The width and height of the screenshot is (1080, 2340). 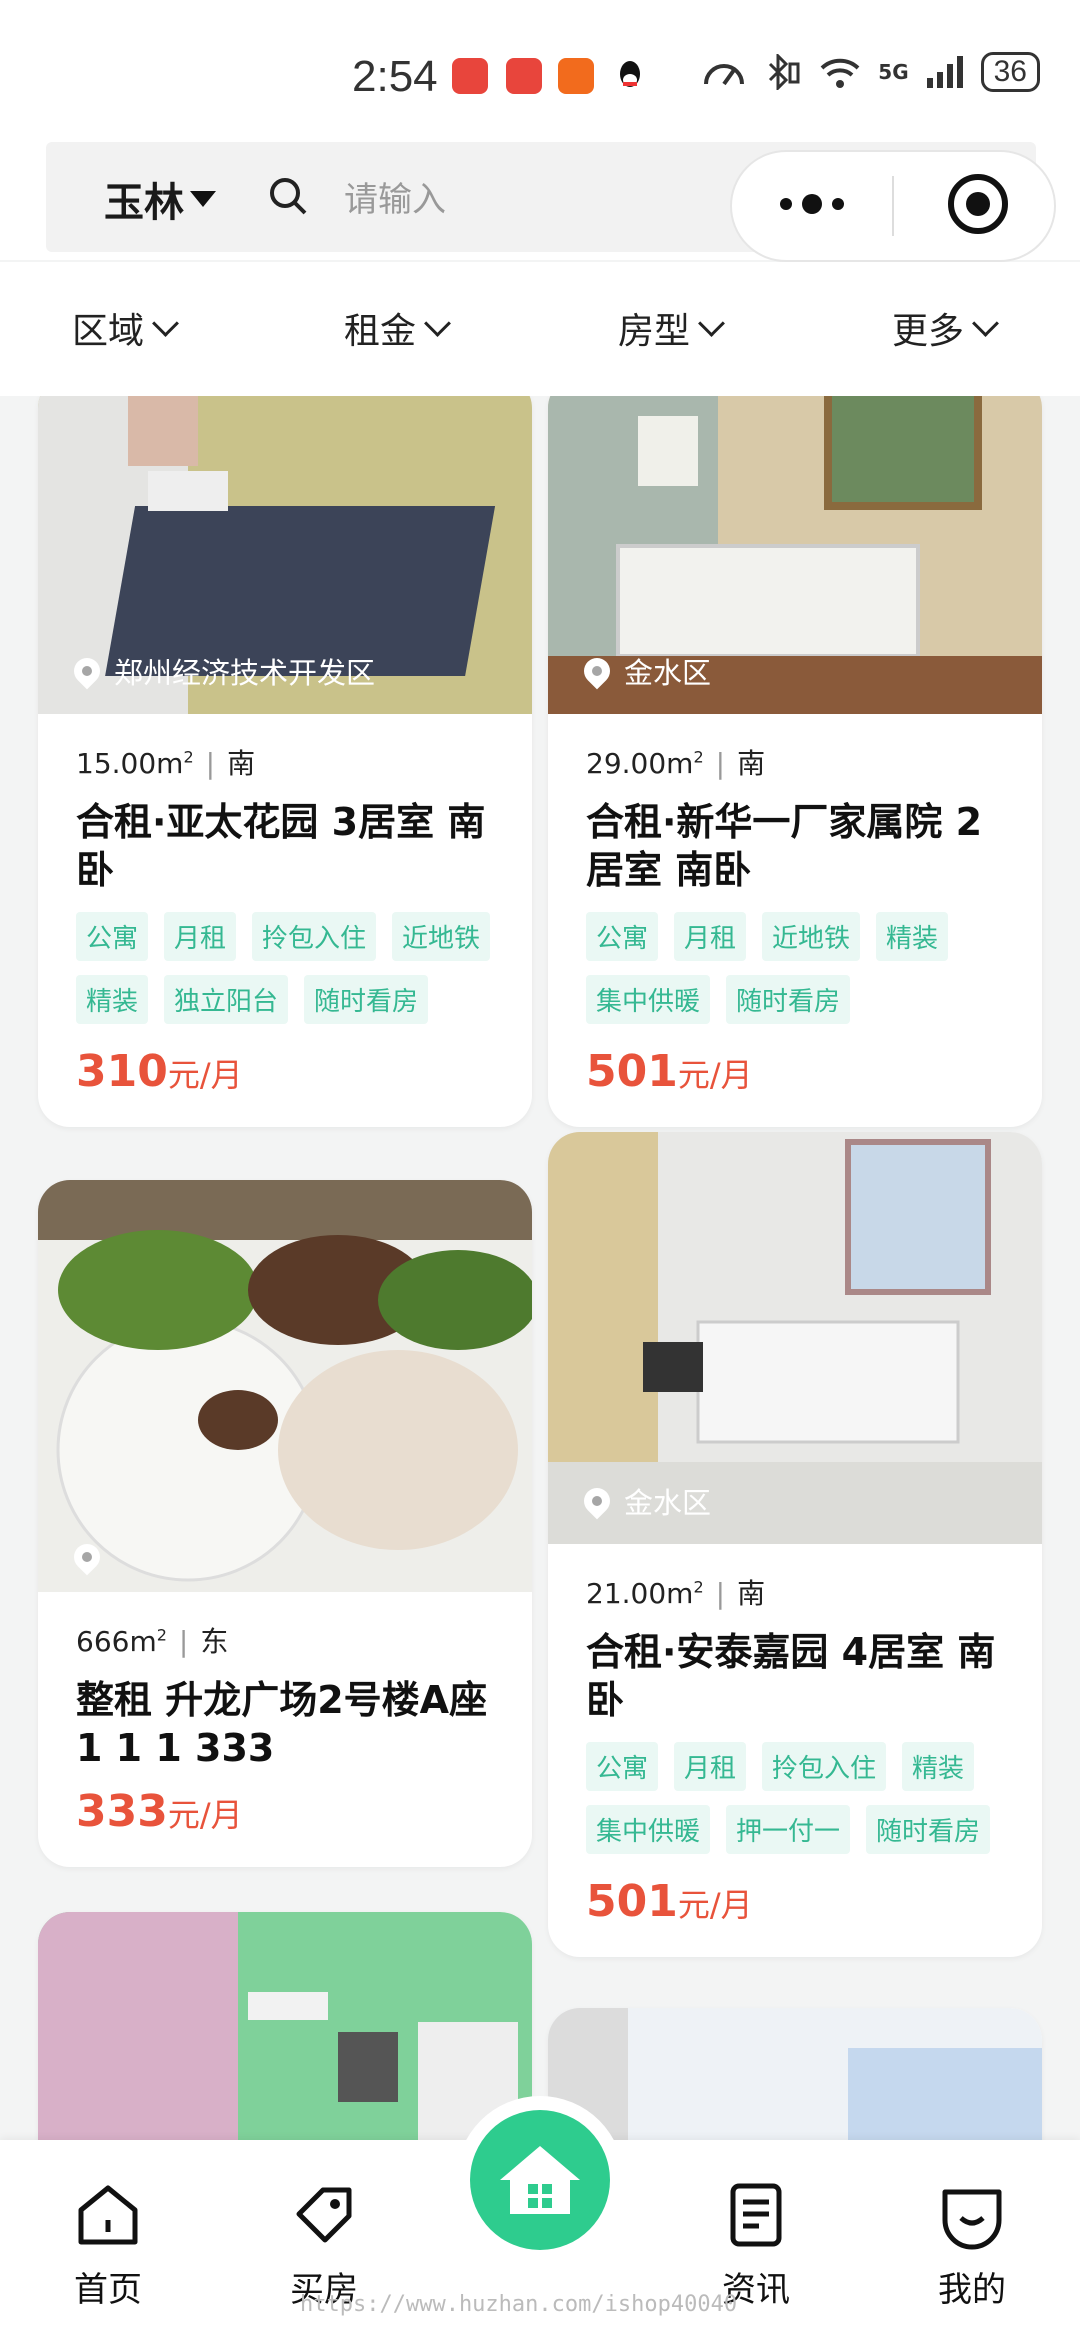 What do you see at coordinates (840, 73) in the screenshot?
I see `wifi-icon` at bounding box center [840, 73].